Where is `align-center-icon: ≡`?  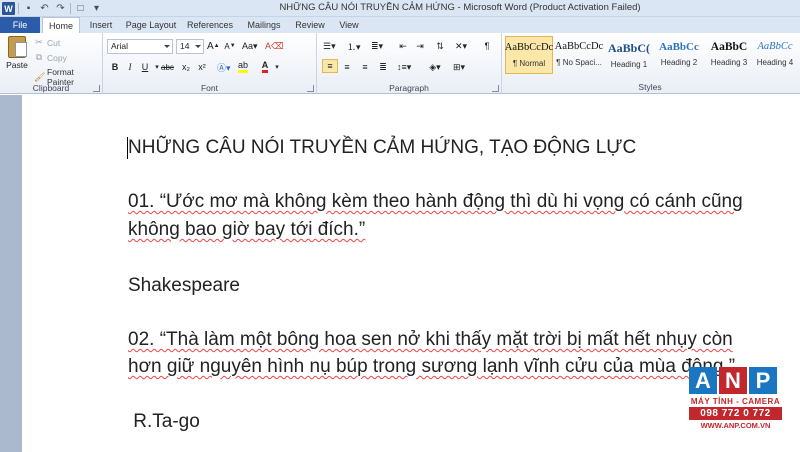
align-center-icon: ≡ is located at coordinates (347, 67).